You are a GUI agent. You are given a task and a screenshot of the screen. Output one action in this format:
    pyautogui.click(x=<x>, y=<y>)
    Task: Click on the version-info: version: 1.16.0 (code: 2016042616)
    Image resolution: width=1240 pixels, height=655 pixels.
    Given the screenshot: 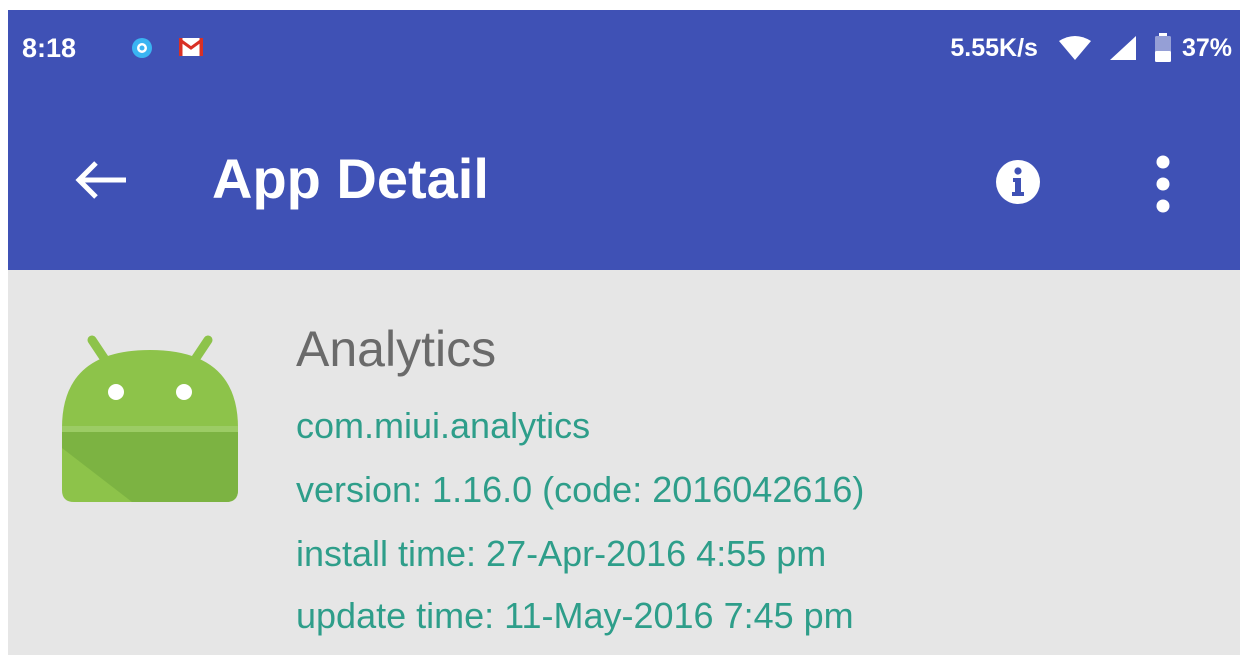 What is the action you would take?
    pyautogui.click(x=580, y=489)
    